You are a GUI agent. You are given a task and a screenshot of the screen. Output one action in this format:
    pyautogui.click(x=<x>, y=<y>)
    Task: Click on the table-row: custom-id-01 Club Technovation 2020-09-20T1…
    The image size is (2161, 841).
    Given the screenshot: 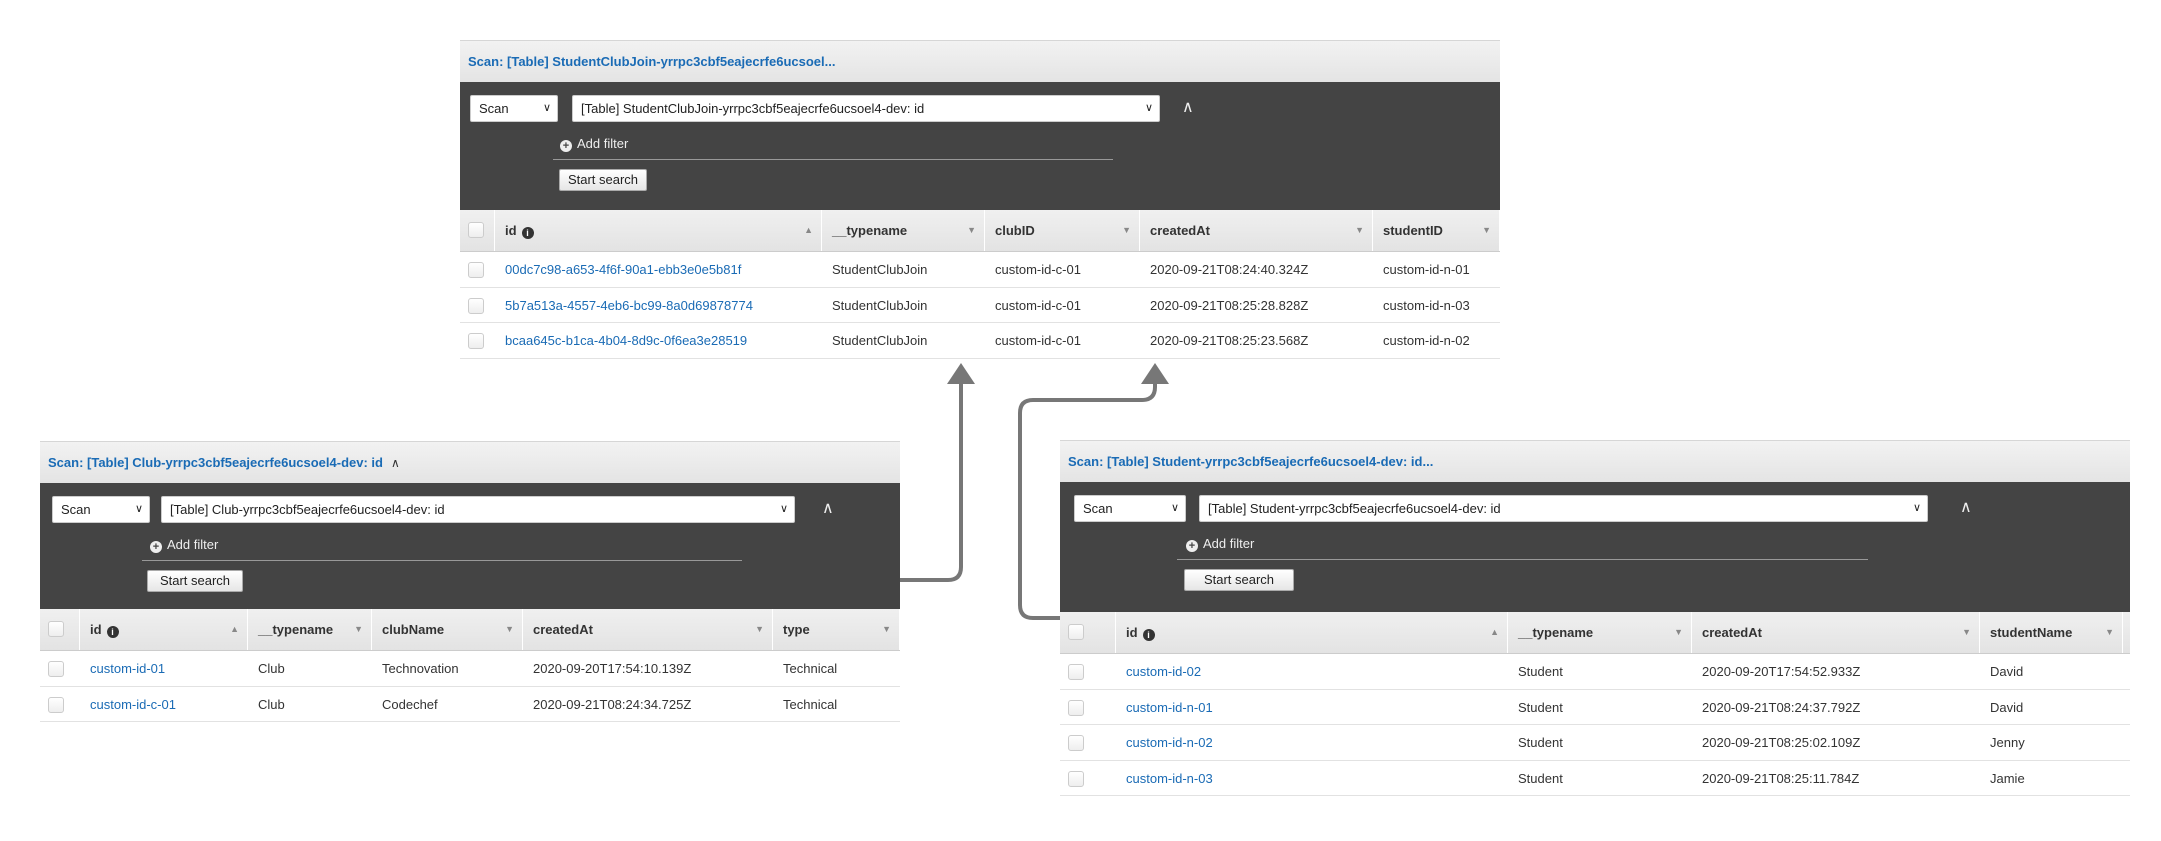 What is the action you would take?
    pyautogui.click(x=470, y=669)
    